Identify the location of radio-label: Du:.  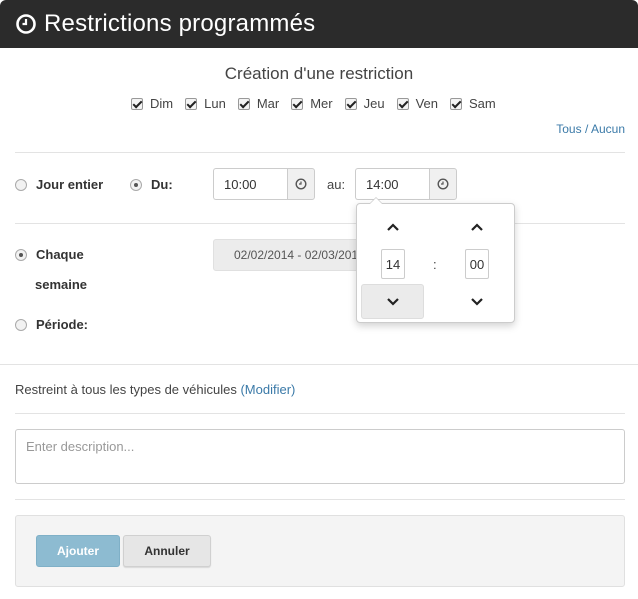
(162, 184).